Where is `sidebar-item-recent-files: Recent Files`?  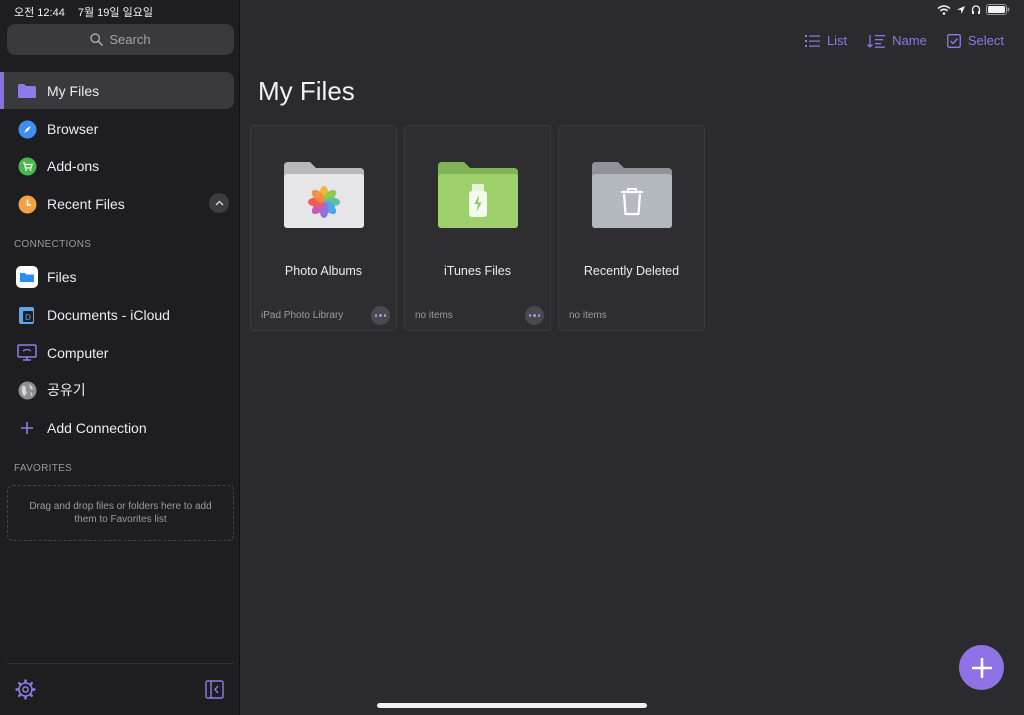 sidebar-item-recent-files: Recent Files is located at coordinates (117, 203).